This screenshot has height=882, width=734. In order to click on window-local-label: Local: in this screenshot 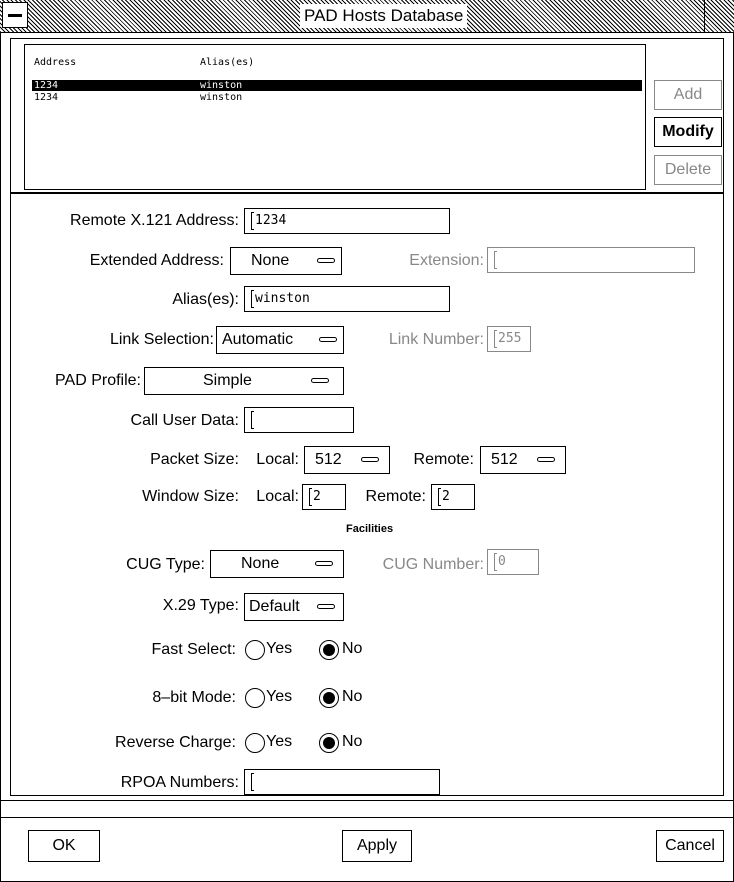, I will do `click(277, 496)`.